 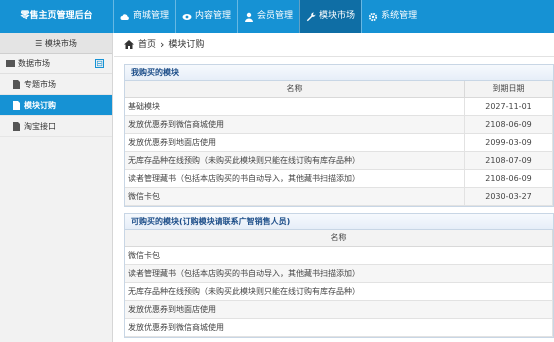 I want to click on sidebar-group-data-market: 数据市场 ⊟, so click(x=56, y=64).